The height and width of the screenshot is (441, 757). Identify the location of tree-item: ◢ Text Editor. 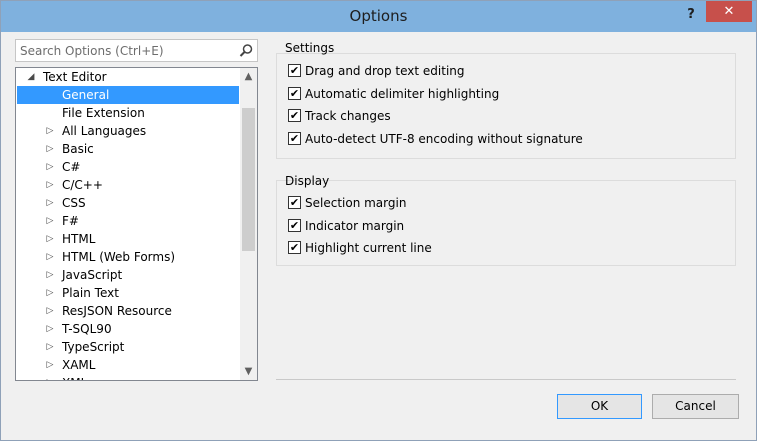
(128, 77).